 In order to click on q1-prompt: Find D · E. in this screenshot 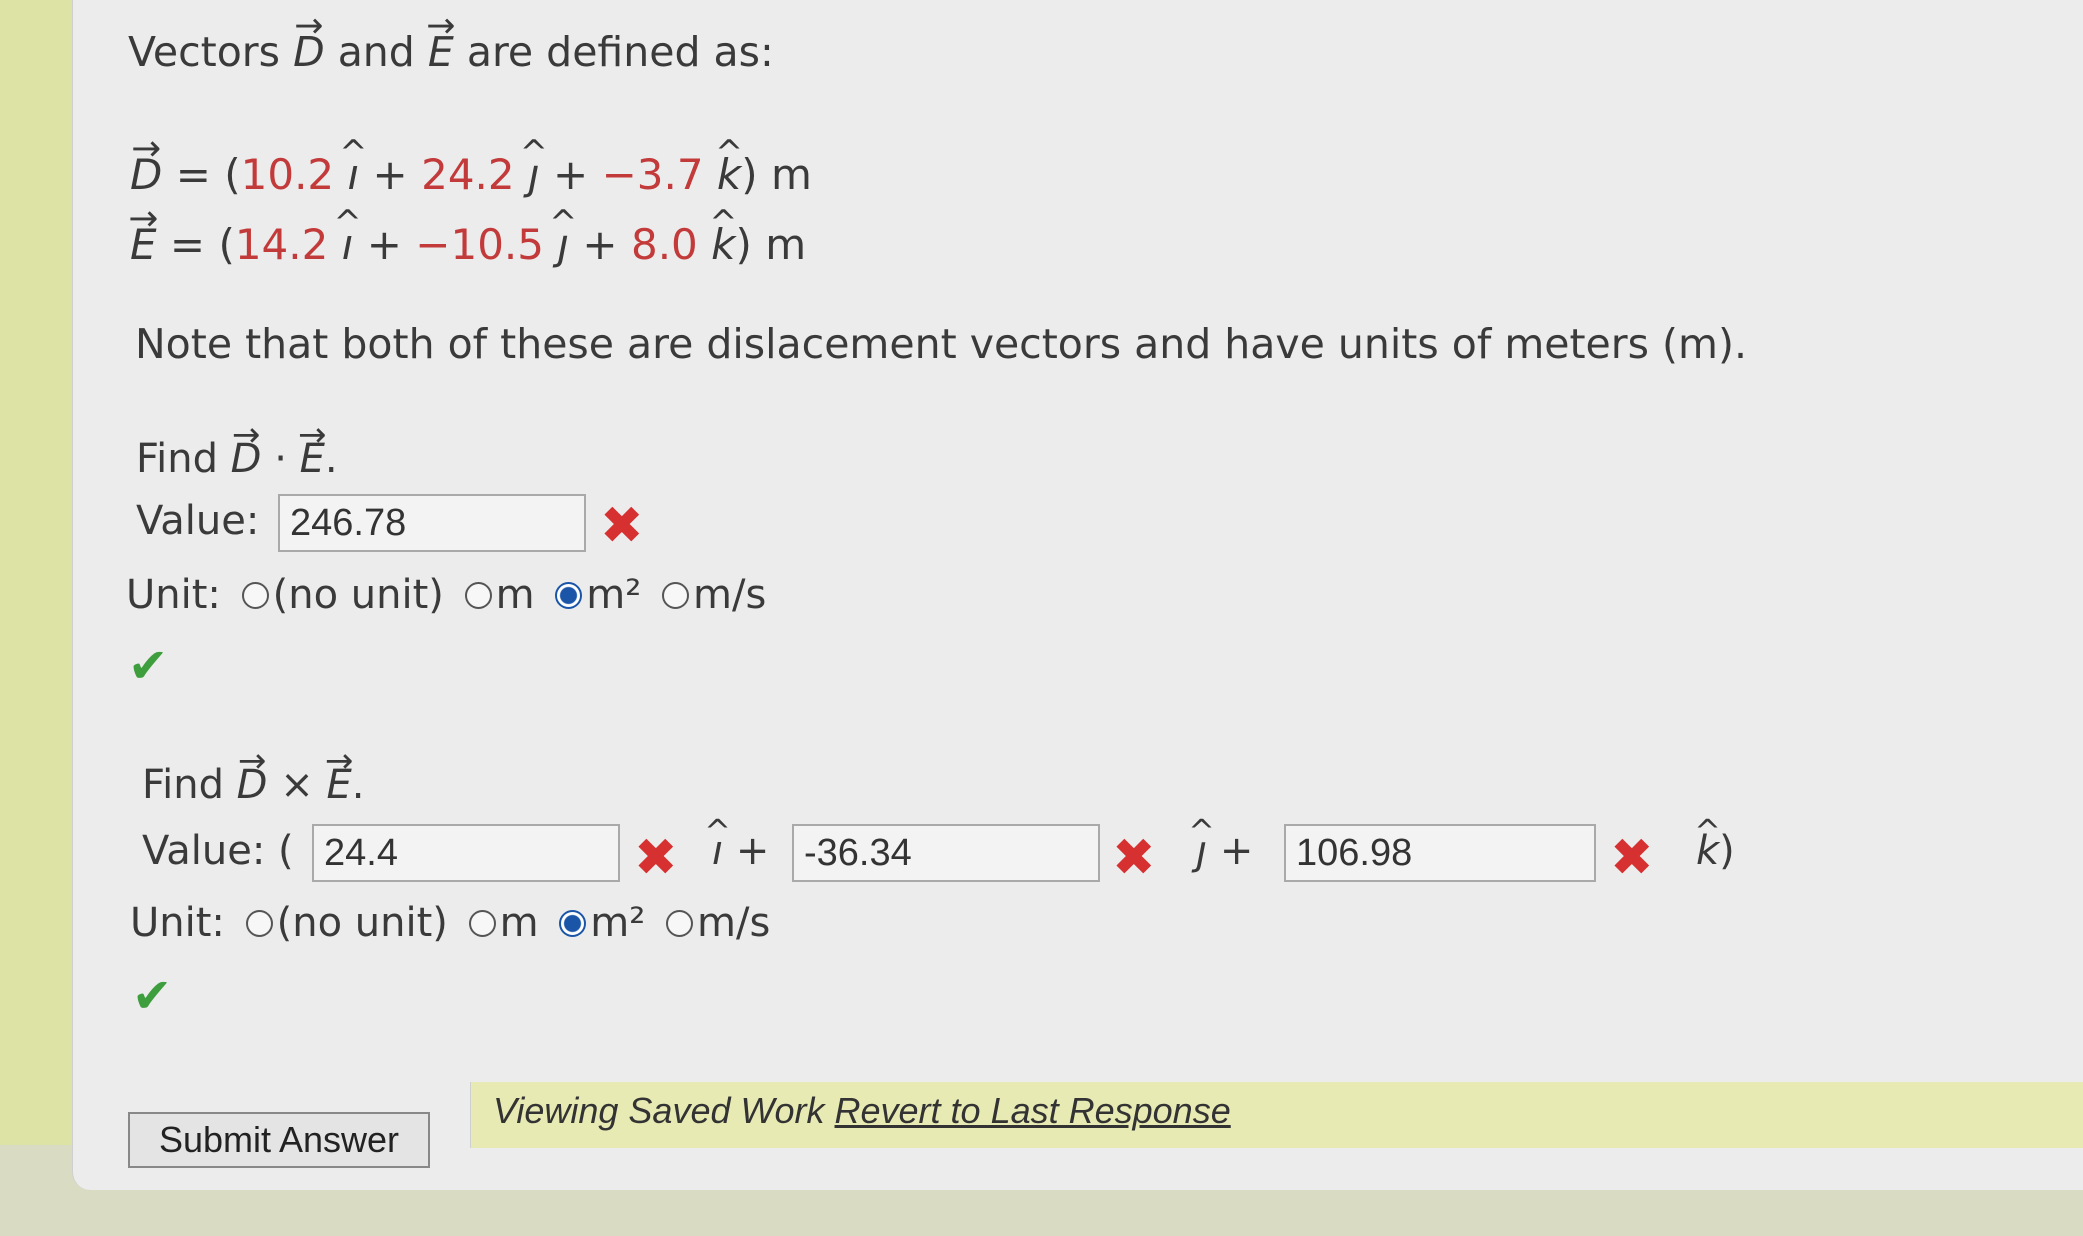, I will do `click(237, 459)`.